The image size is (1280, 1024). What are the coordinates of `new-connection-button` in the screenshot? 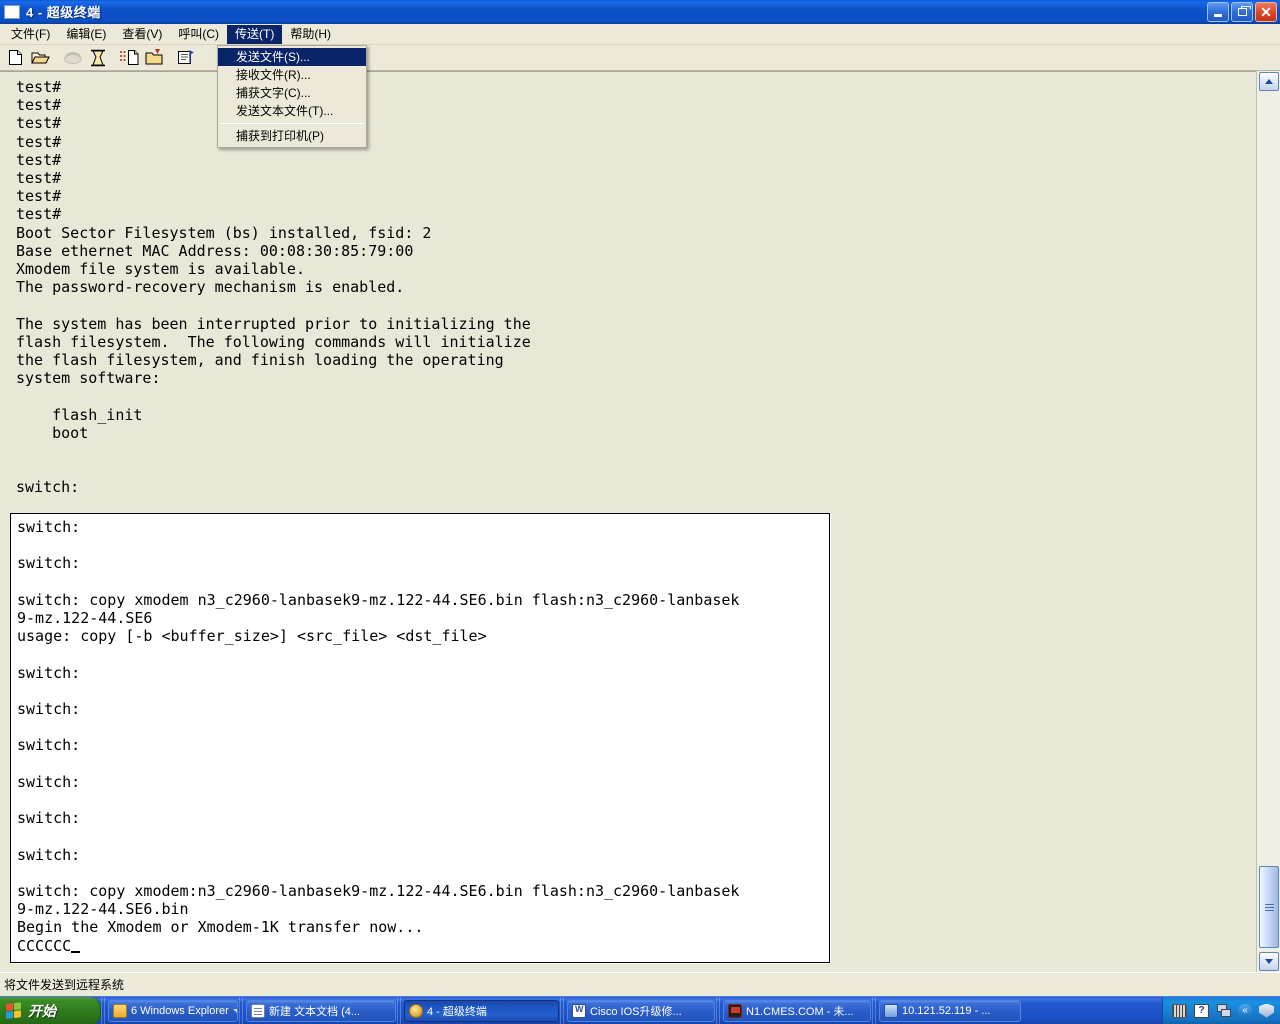 It's located at (15, 58).